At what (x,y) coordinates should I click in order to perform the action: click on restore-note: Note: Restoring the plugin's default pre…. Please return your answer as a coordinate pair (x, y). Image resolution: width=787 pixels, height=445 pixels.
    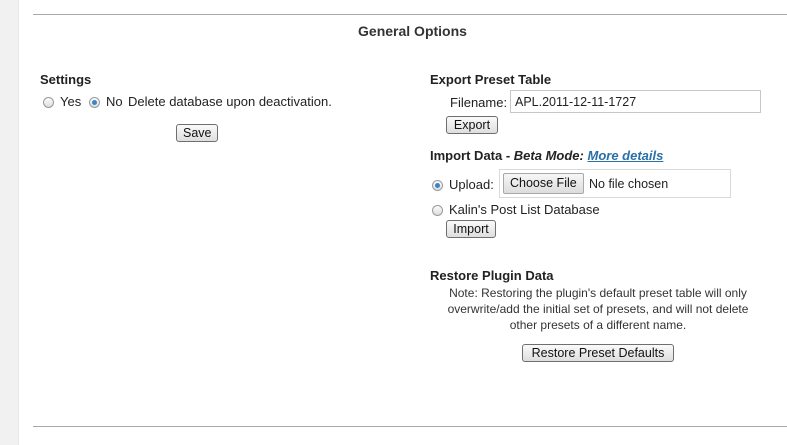
    Looking at the image, I should click on (598, 309).